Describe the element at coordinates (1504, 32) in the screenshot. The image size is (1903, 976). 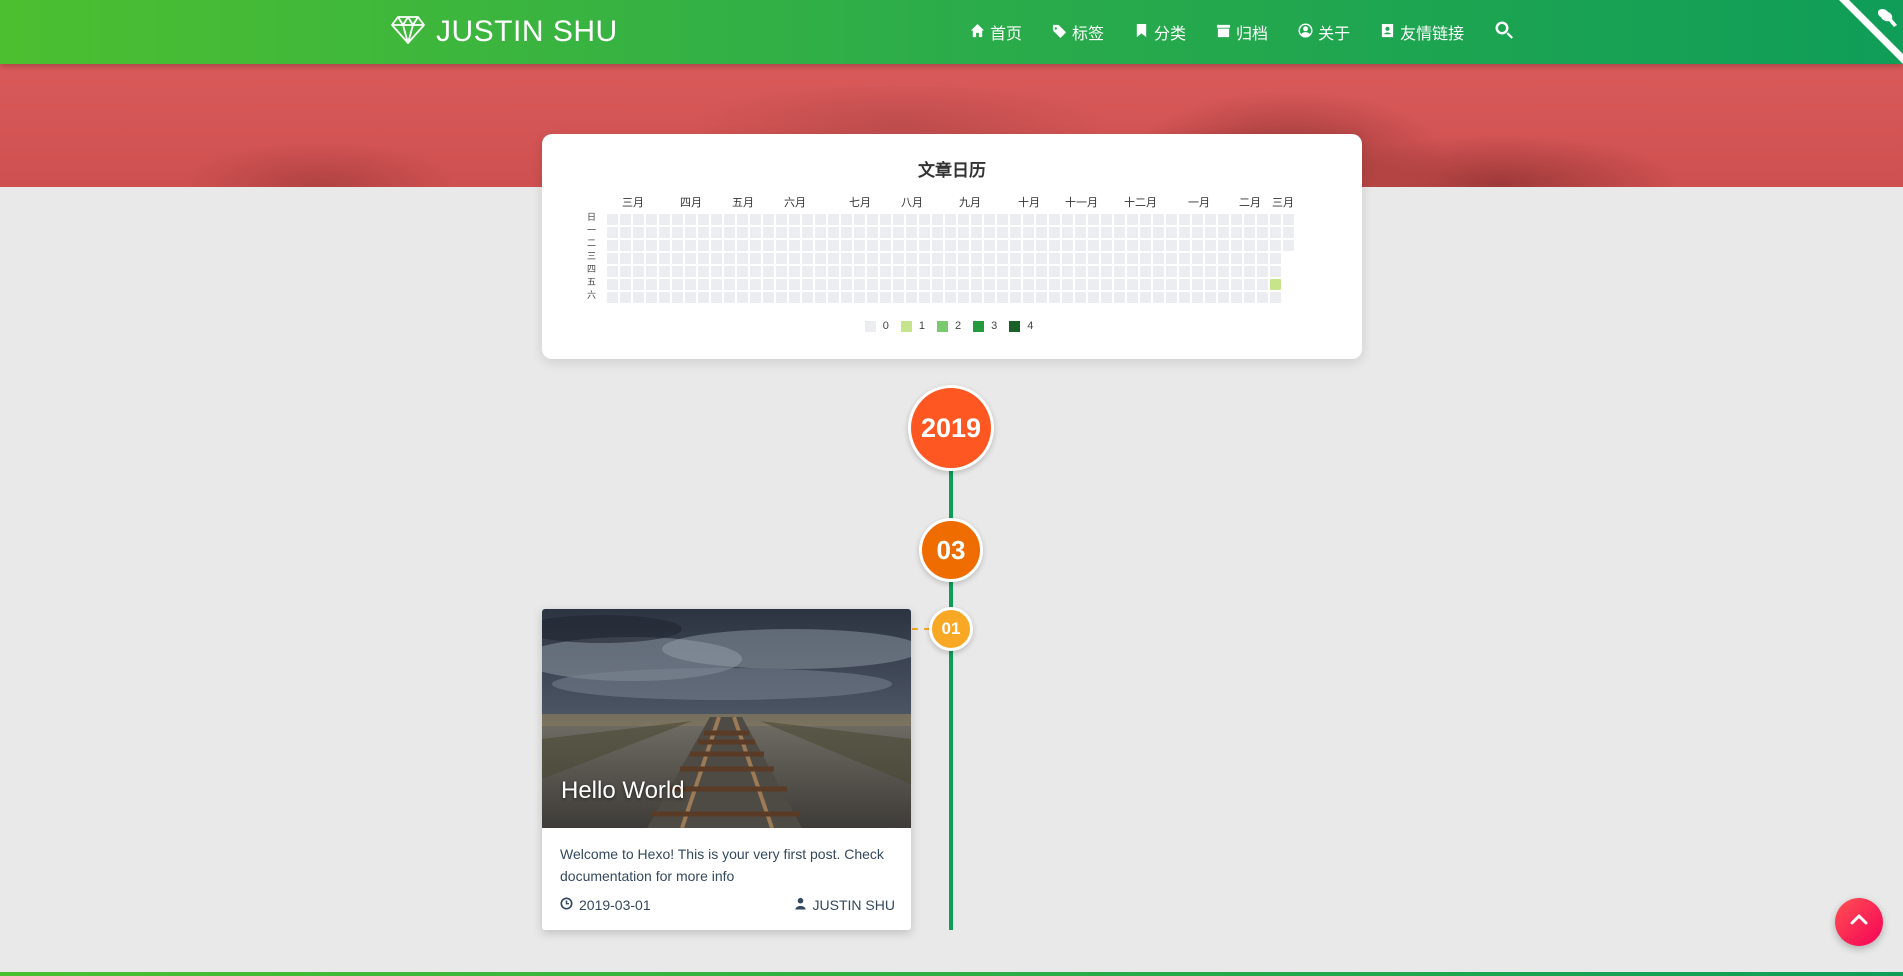
I see `search-button` at that location.